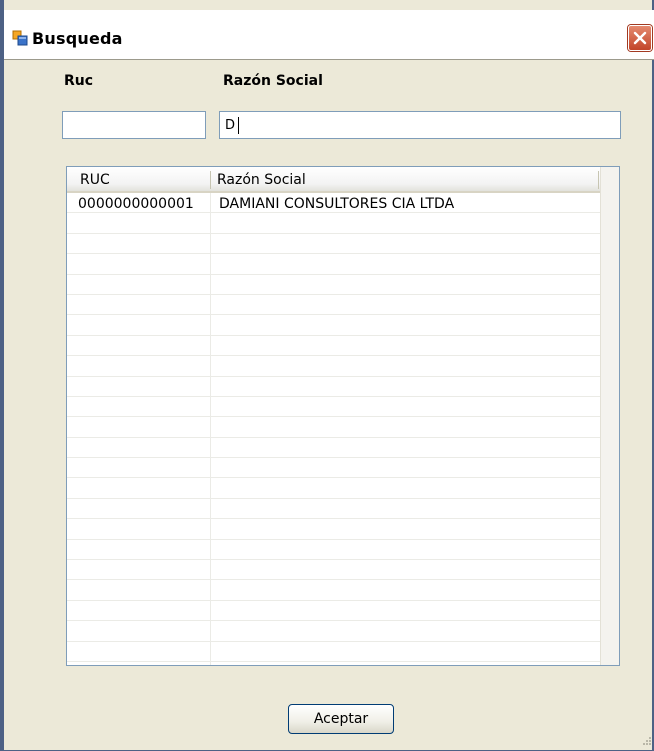 The height and width of the screenshot is (751, 654). Describe the element at coordinates (420, 125) in the screenshot. I see `razon-social-input` at that location.